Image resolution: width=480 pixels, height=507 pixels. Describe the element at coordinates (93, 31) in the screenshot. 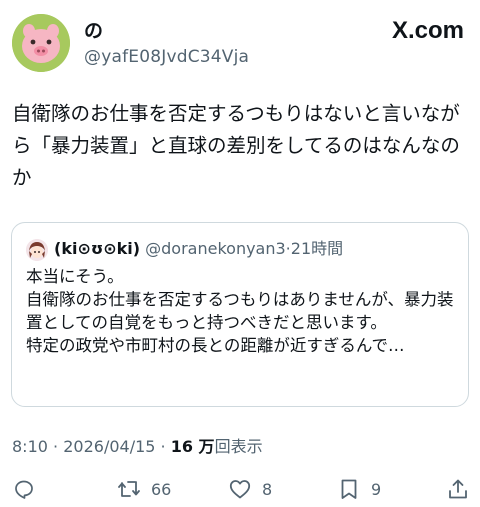

I see `author-display-name: の` at that location.